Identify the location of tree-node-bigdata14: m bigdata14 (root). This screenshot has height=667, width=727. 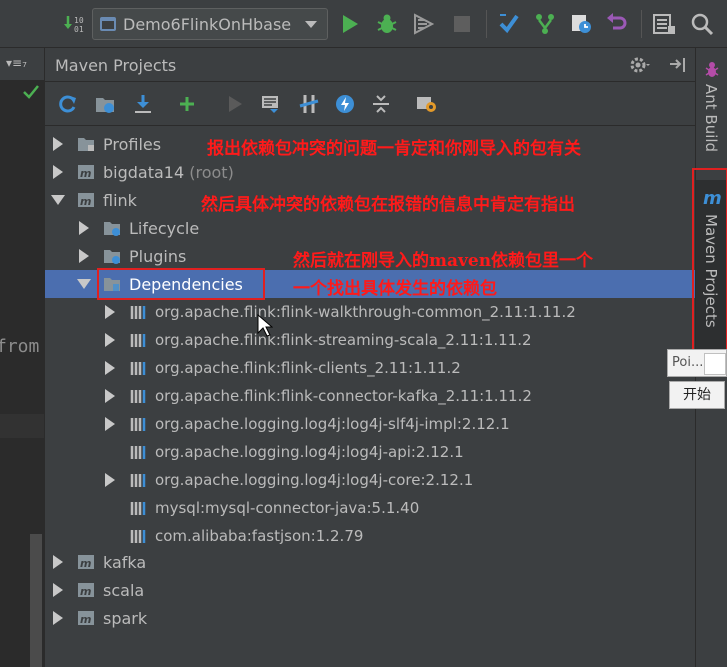
(370, 172).